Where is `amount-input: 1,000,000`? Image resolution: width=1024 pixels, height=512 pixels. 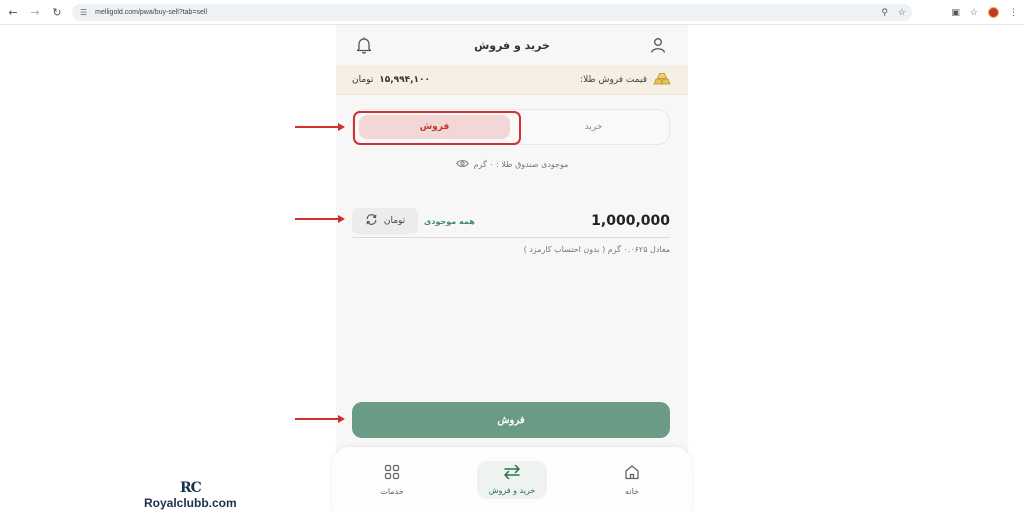
amount-input: 1,000,000 is located at coordinates (630, 221).